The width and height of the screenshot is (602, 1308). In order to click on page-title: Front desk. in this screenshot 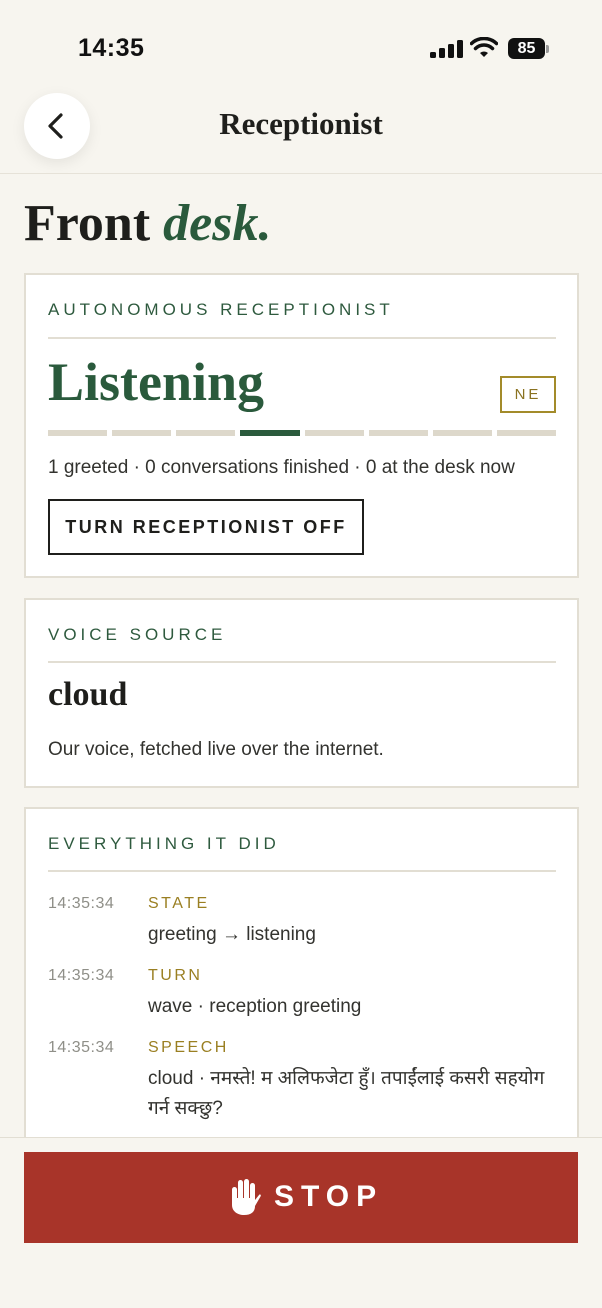, I will do `click(147, 223)`.